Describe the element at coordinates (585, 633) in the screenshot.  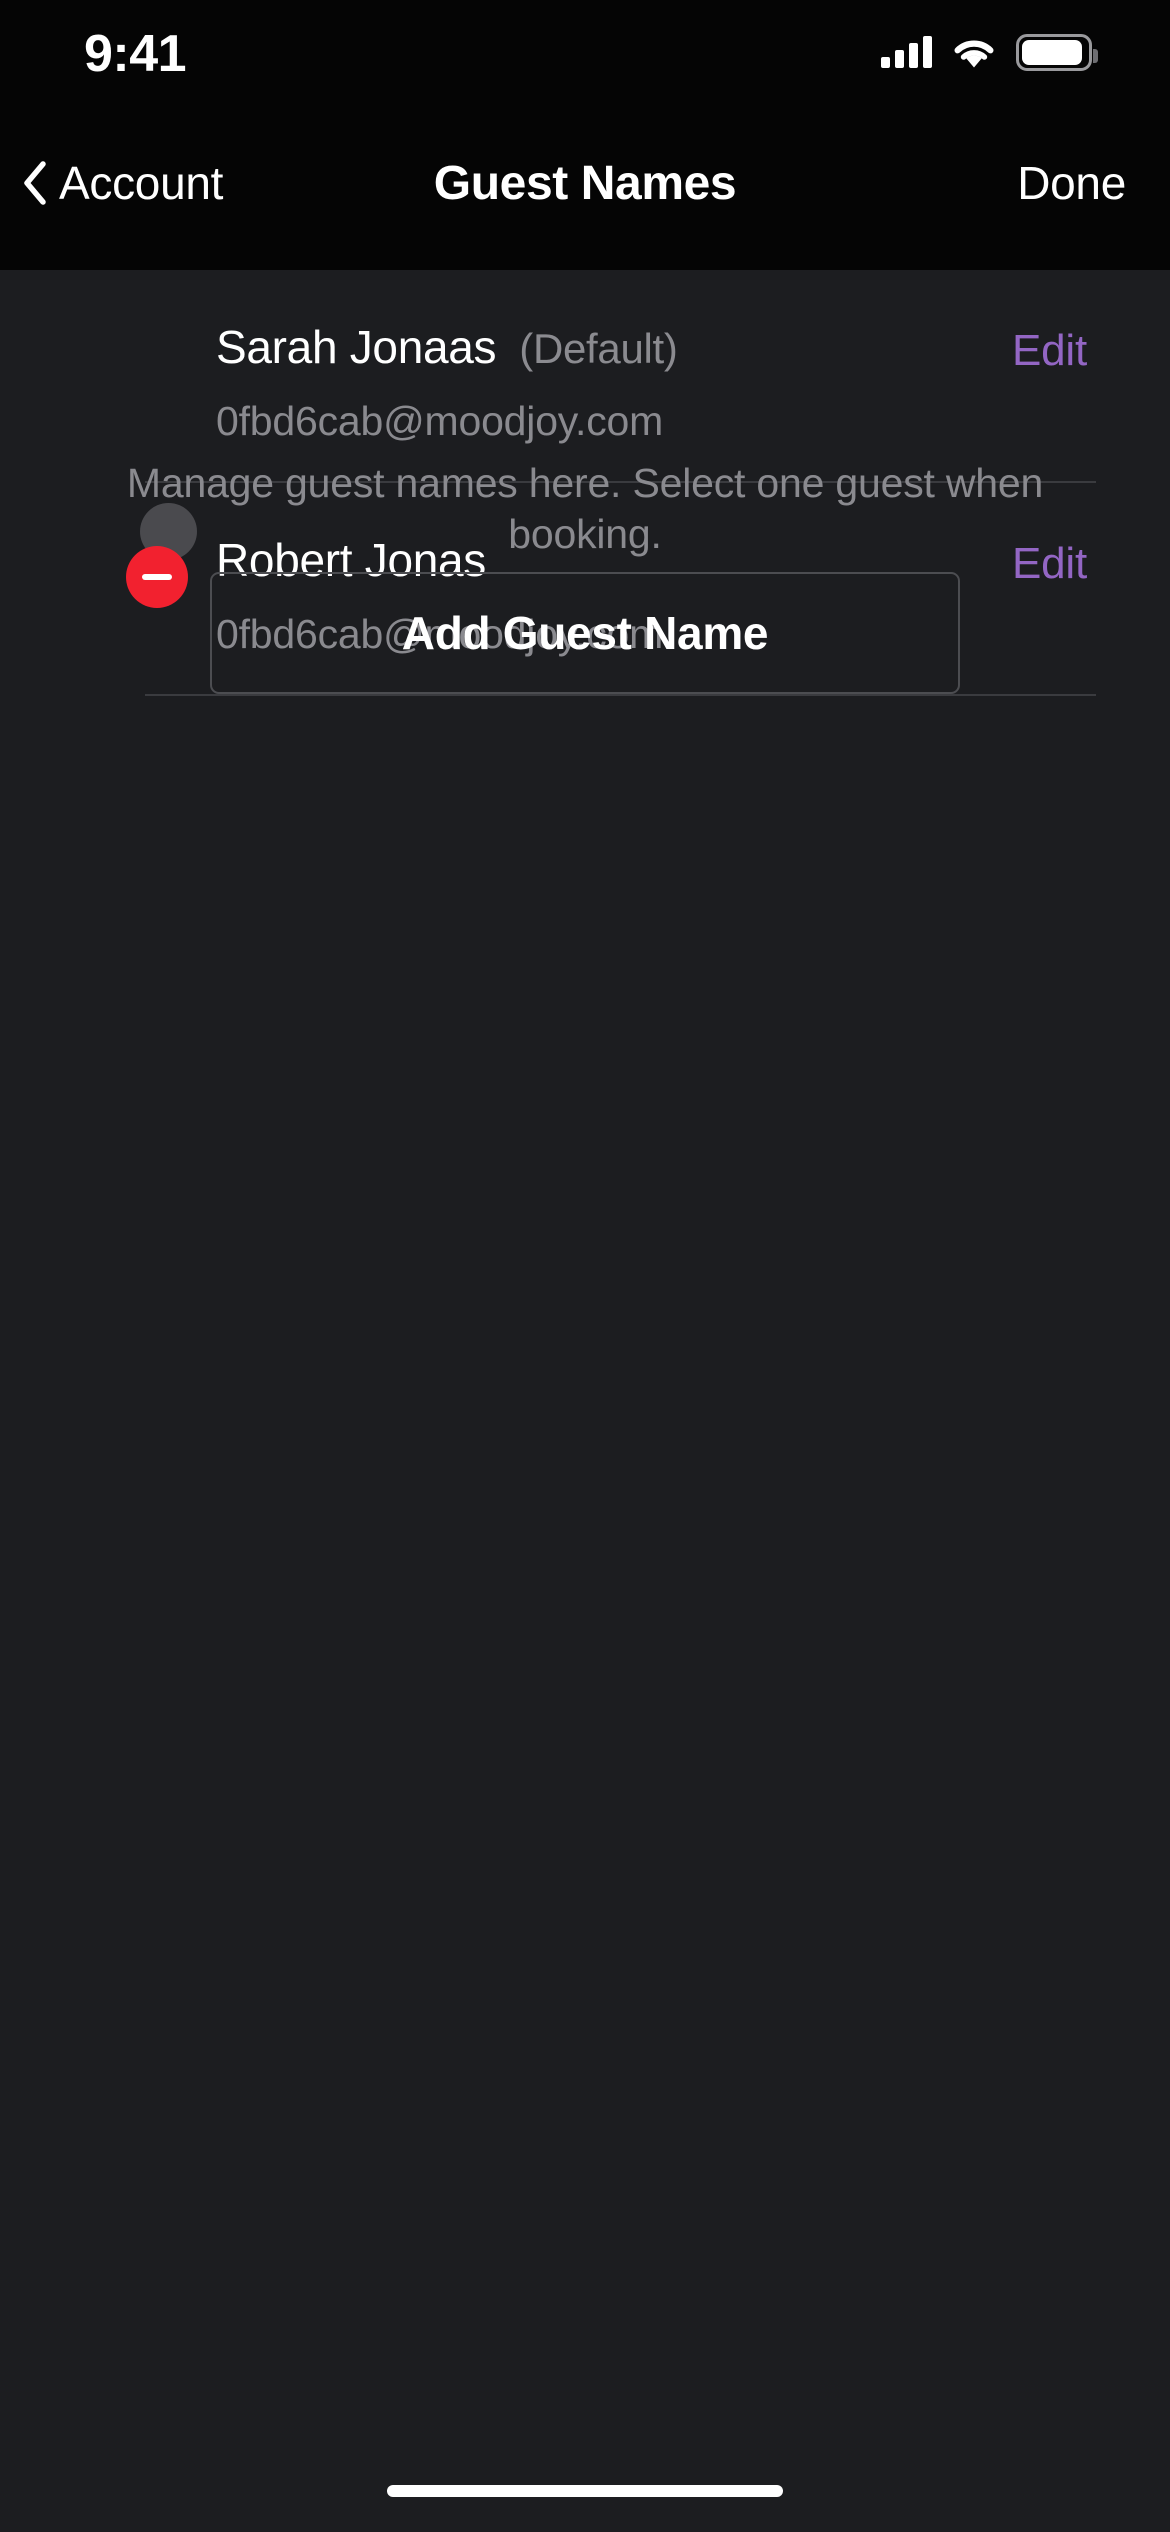
I see `add-guest-name-button: Add Guest Name` at that location.